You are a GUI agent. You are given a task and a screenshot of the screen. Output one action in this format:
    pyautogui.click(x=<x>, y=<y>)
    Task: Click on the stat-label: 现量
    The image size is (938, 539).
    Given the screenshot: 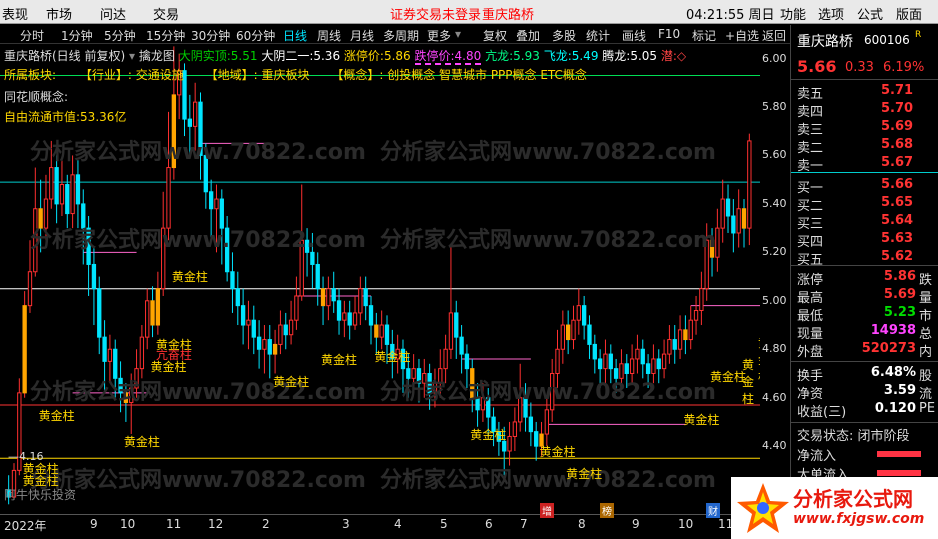 What is the action you would take?
    pyautogui.click(x=810, y=334)
    